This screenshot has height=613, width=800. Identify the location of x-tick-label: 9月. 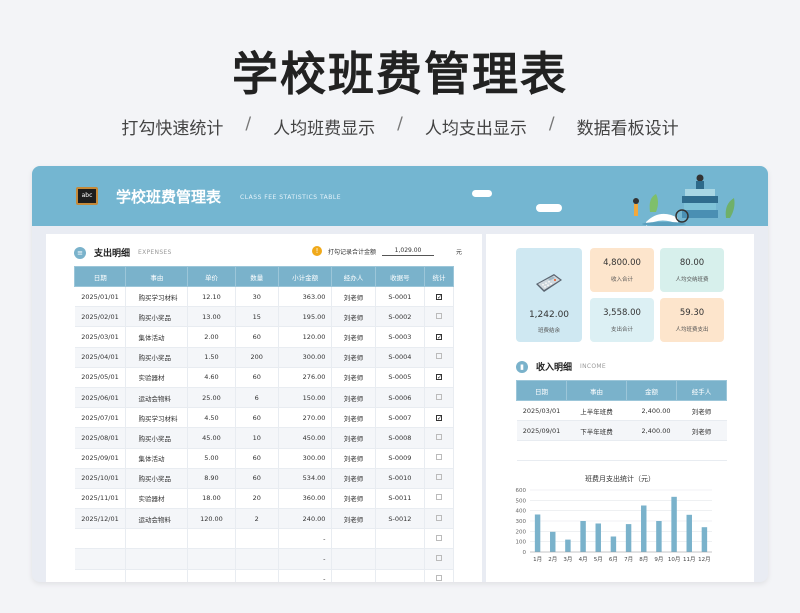
(658, 559).